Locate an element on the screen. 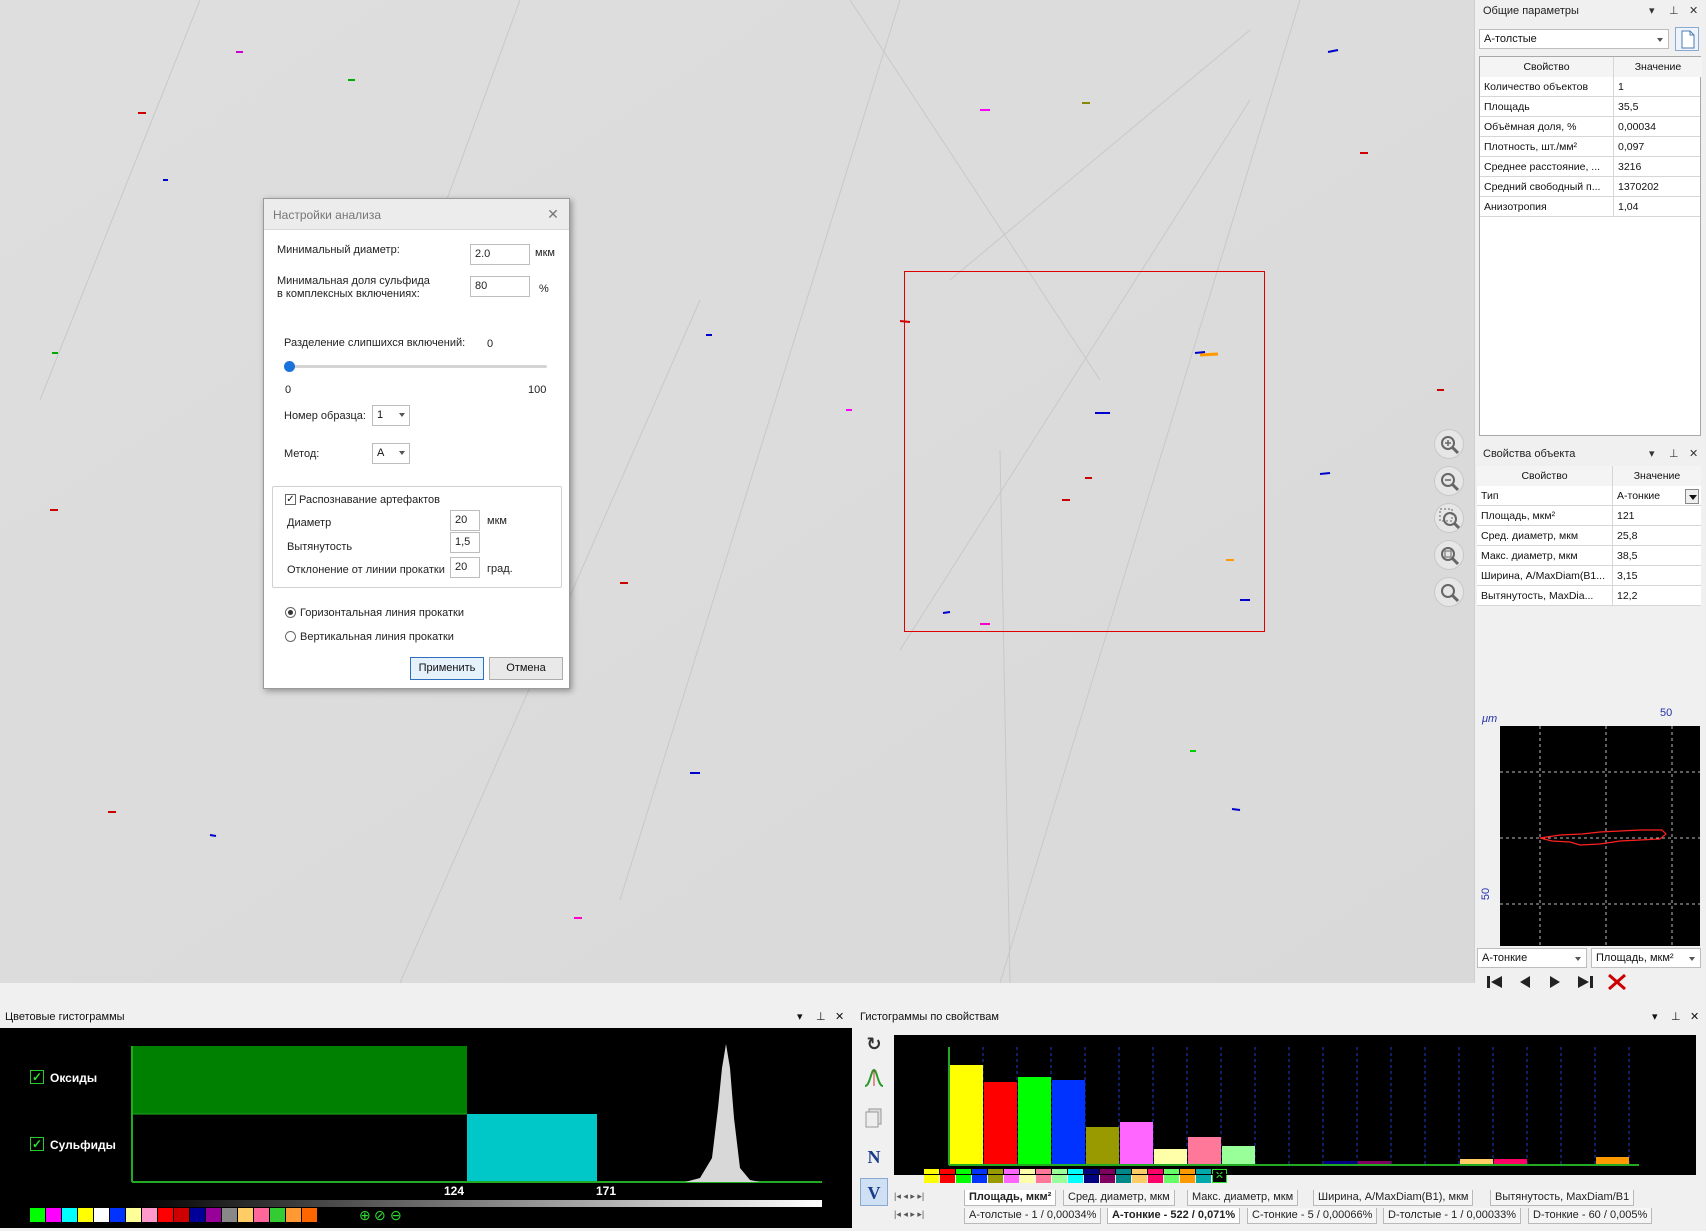  property-histogram-area: ✕ is located at coordinates (1295, 1109).